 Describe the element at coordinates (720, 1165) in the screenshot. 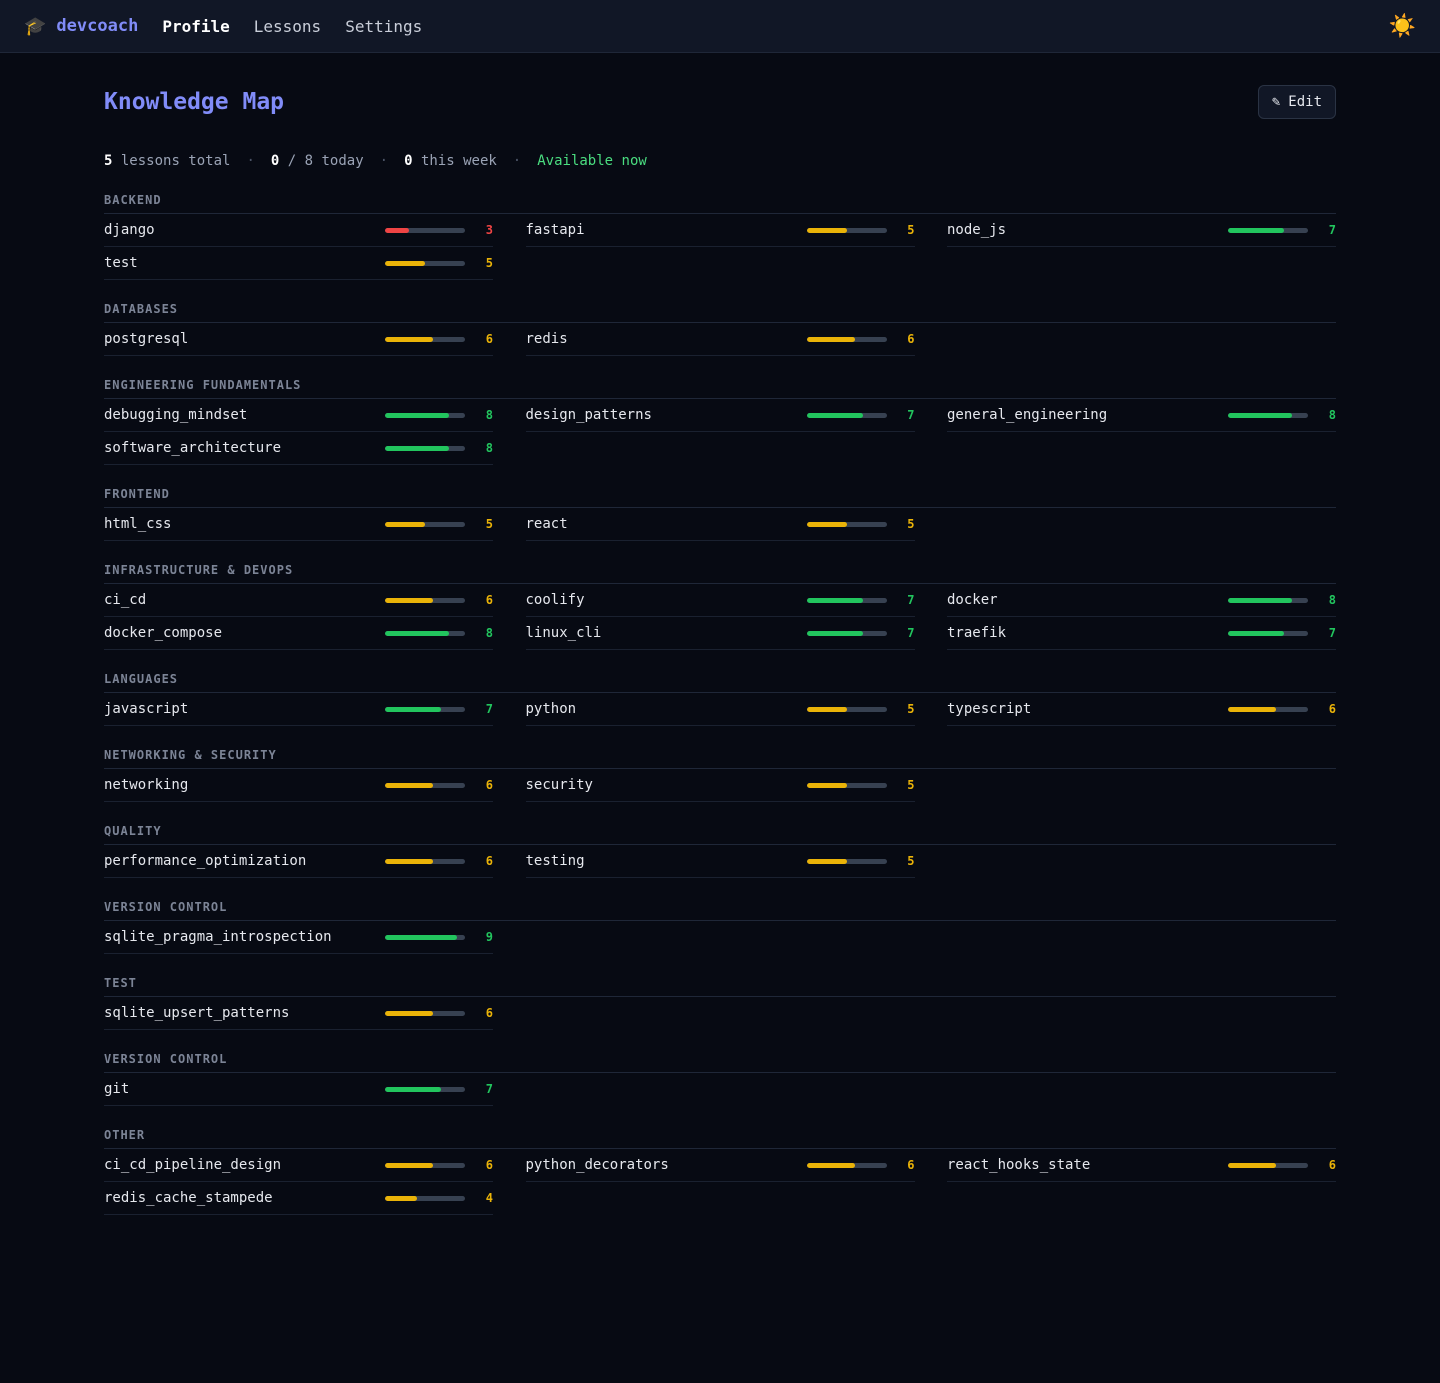

I see `skill-row: python_decorators 6` at that location.